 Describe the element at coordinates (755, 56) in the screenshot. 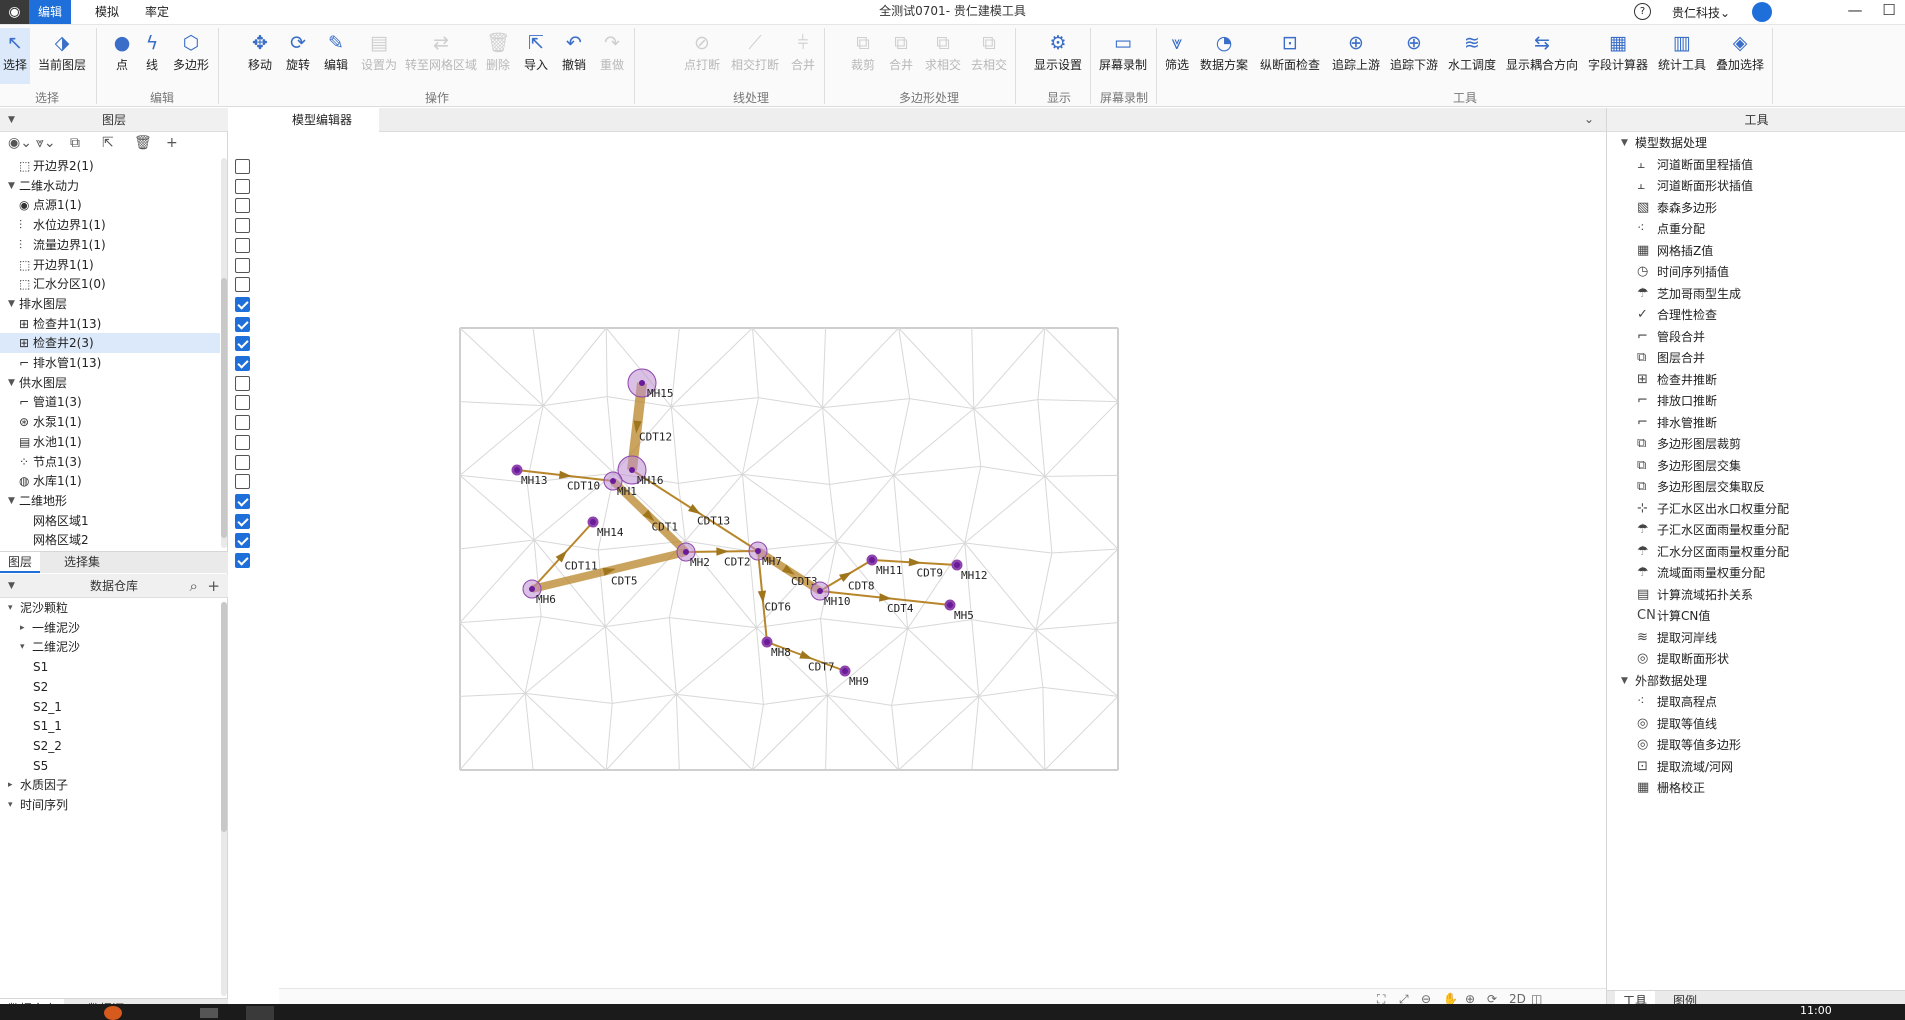

I see `tool-3-1: ⟋ 相交打断` at that location.